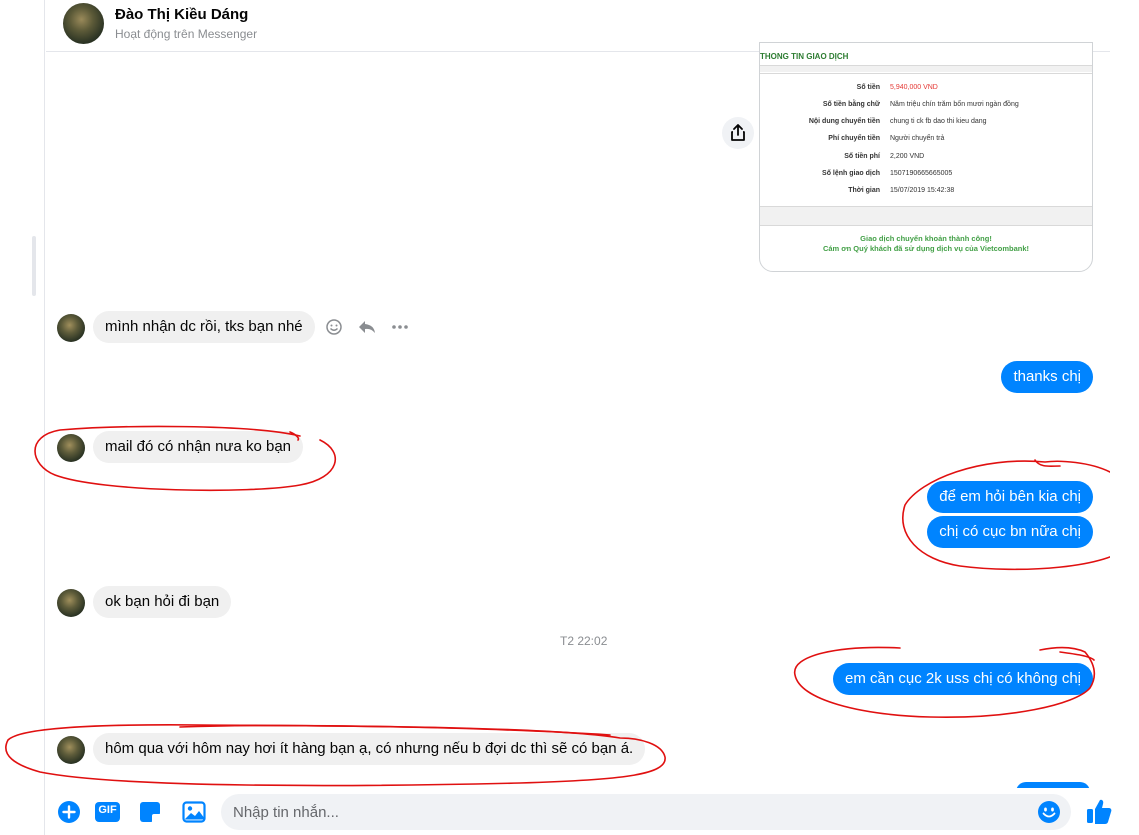 The image size is (1139, 835). What do you see at coordinates (854, 138) in the screenshot?
I see `receipt-label: Phí chuyển tiền` at bounding box center [854, 138].